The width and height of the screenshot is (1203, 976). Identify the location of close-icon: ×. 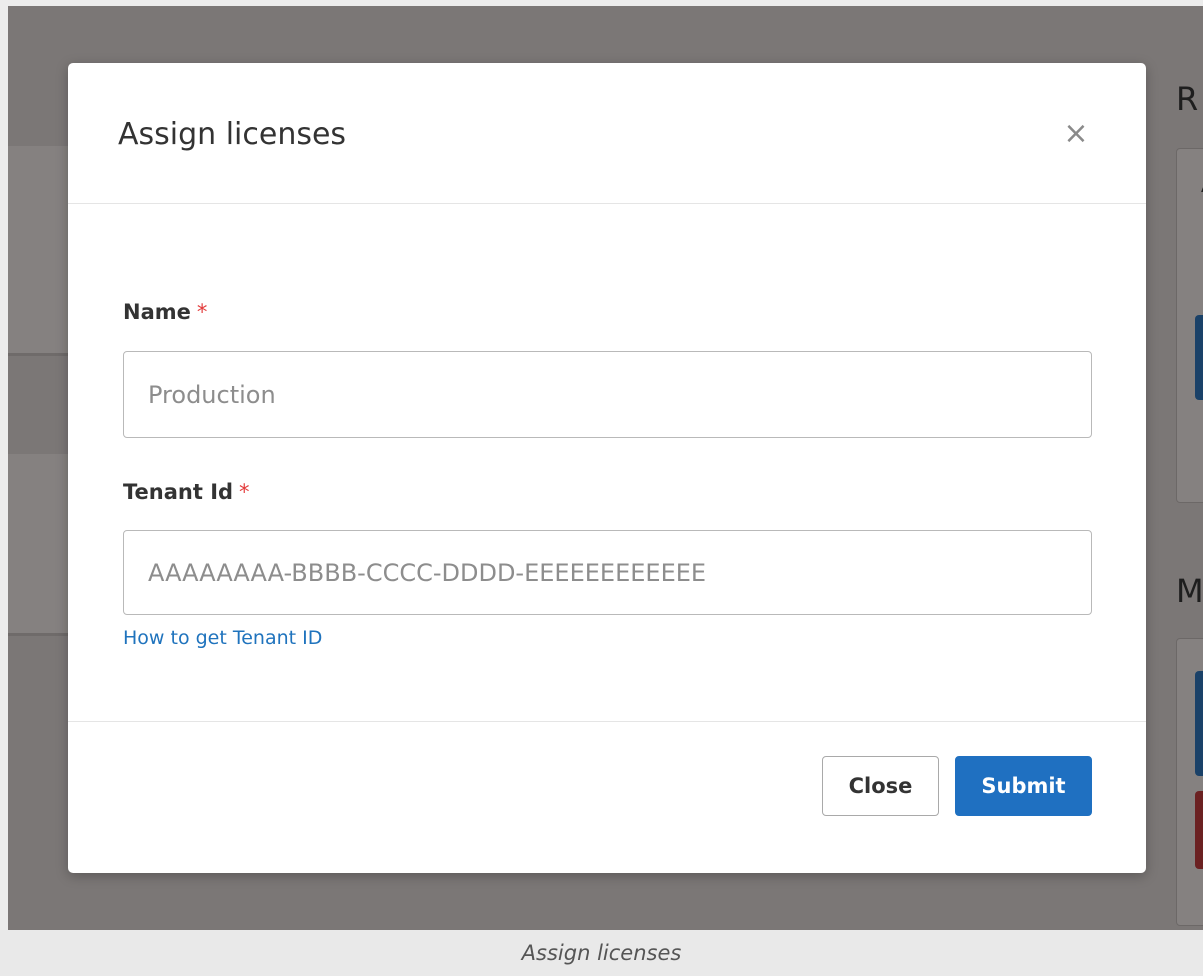
(1076, 134).